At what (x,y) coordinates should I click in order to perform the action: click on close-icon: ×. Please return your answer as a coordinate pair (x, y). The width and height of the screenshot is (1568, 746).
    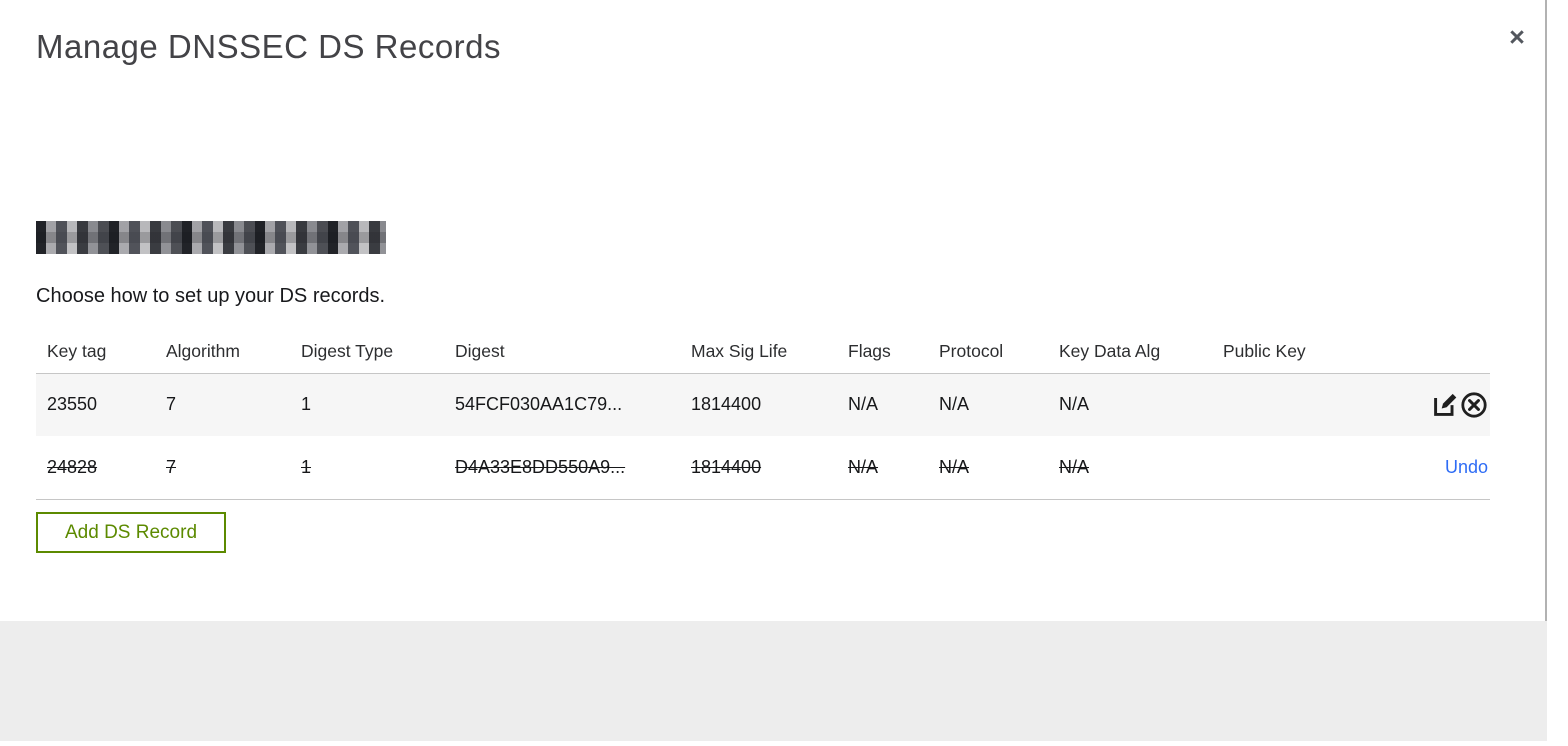
    Looking at the image, I should click on (1517, 37).